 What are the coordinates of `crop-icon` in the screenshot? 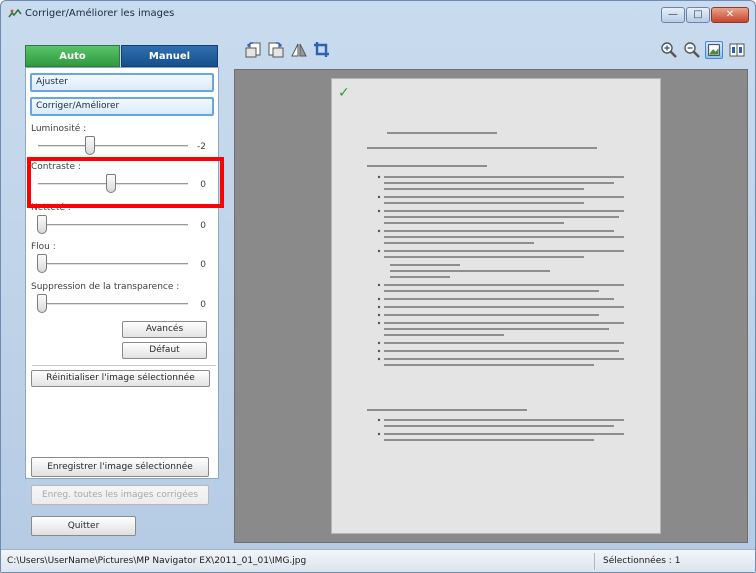 It's located at (322, 50).